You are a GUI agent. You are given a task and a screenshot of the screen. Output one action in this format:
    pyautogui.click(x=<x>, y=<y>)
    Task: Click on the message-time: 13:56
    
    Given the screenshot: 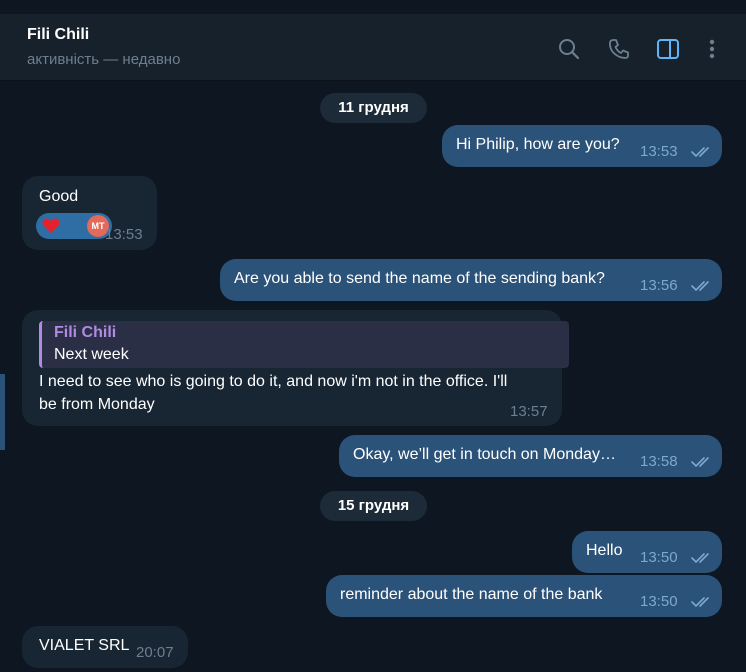 What is the action you would take?
    pyautogui.click(x=659, y=285)
    